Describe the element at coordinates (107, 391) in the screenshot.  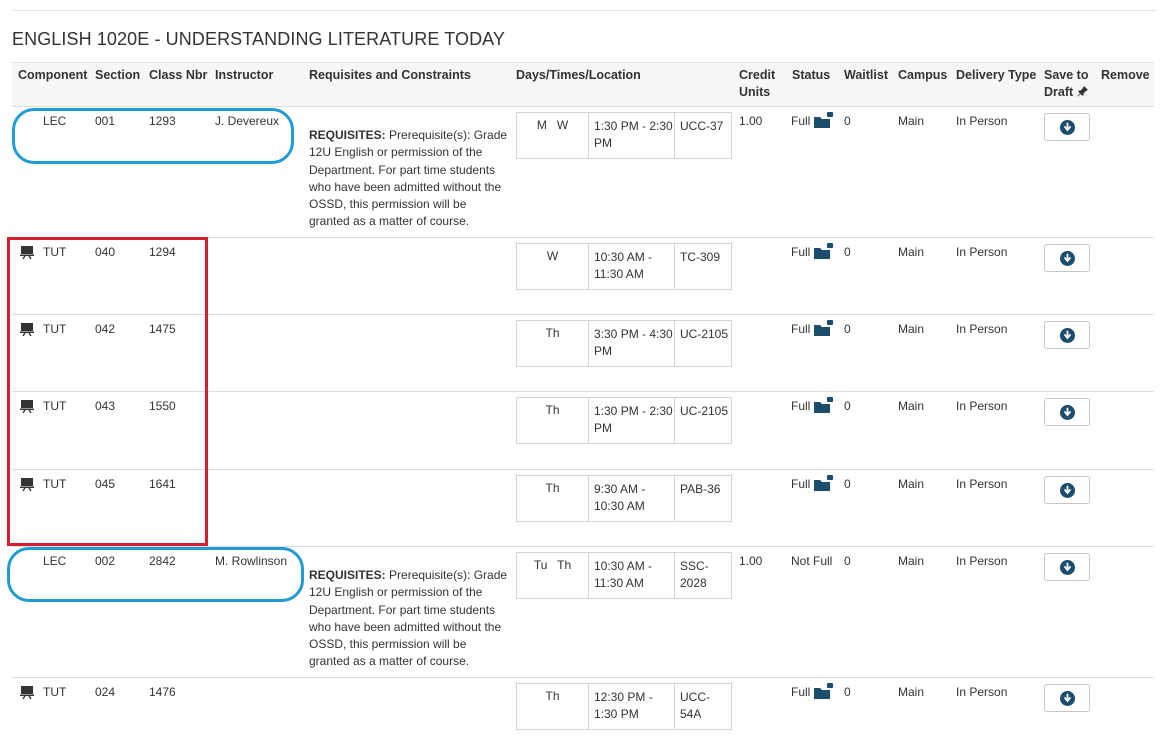
I see `annotation-highlight-red` at that location.